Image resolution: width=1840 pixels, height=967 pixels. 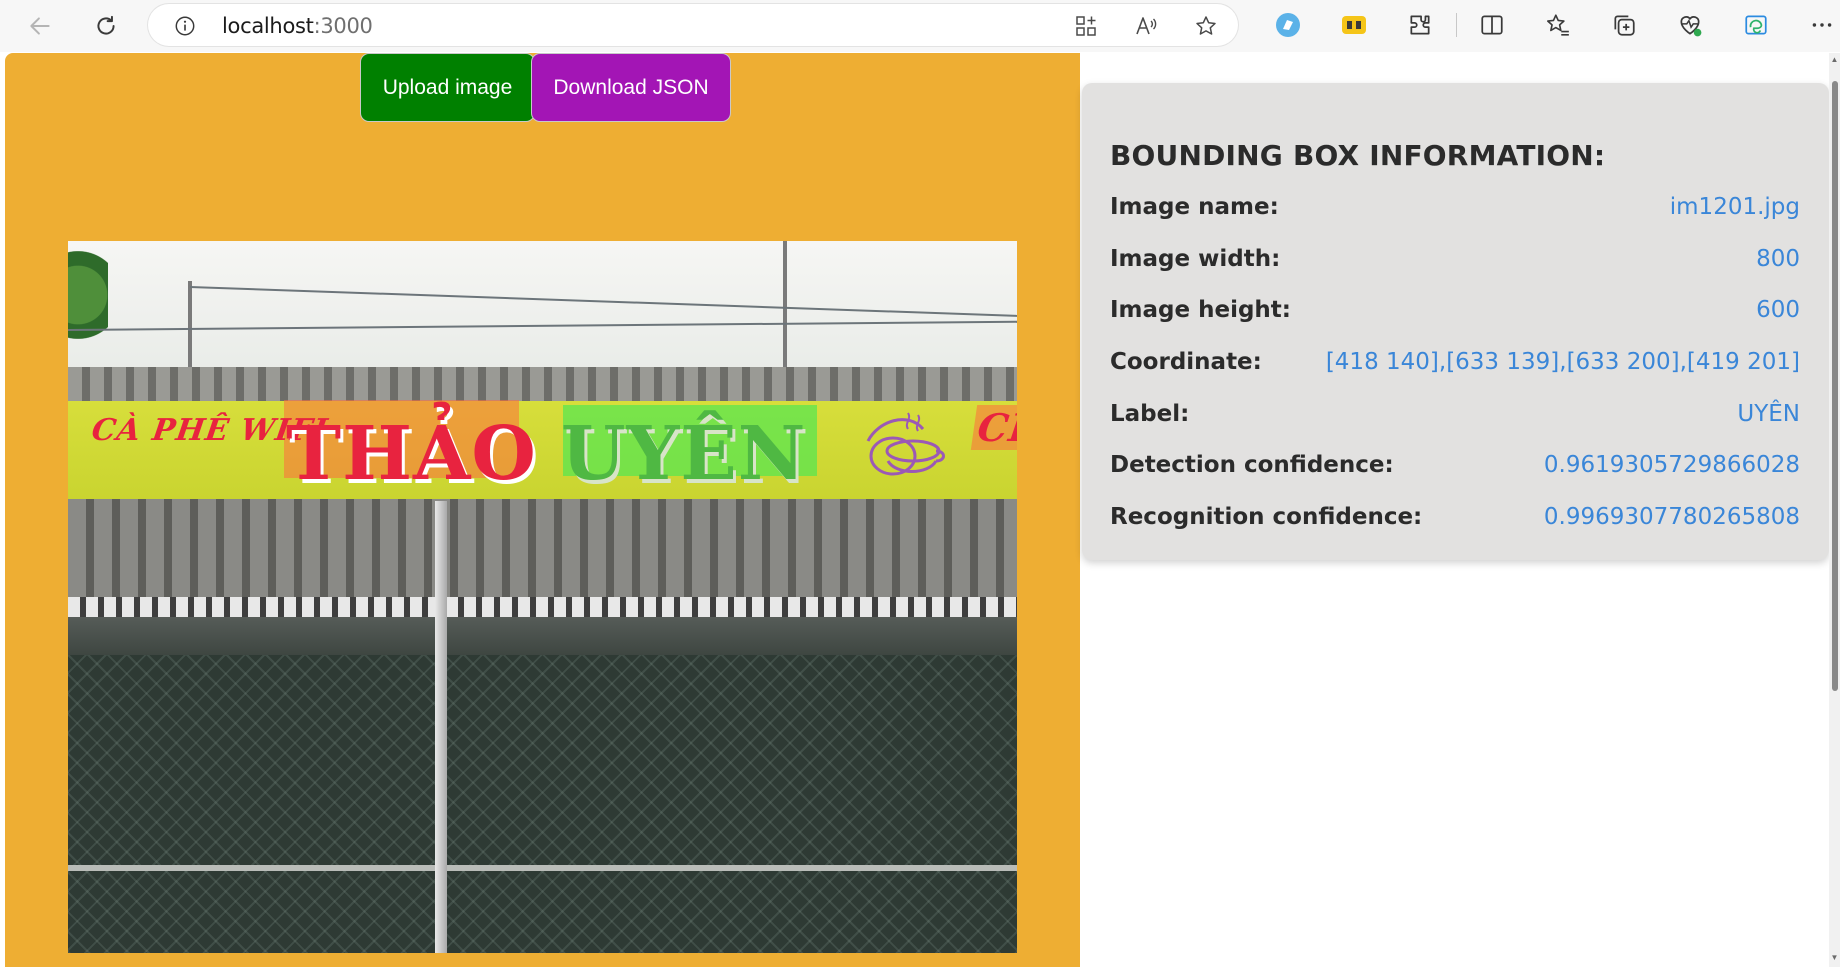 What do you see at coordinates (1201, 310) in the screenshot?
I see `info-key: Image height:` at bounding box center [1201, 310].